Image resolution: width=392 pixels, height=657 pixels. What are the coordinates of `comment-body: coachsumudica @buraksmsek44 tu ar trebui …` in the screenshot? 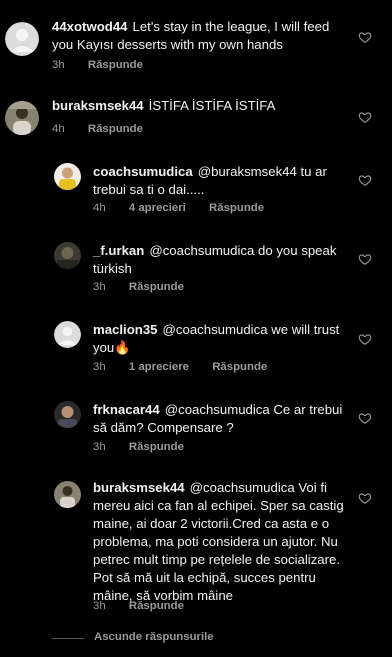 It's located at (222, 181).